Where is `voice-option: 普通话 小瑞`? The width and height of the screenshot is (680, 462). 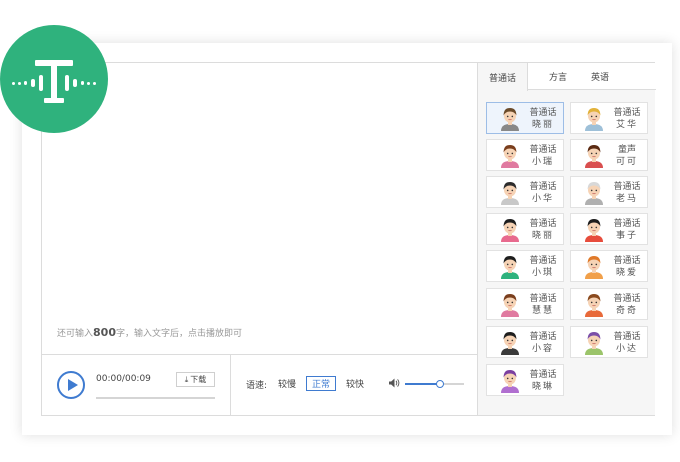
voice-option: 普通话 小瑞 is located at coordinates (525, 155).